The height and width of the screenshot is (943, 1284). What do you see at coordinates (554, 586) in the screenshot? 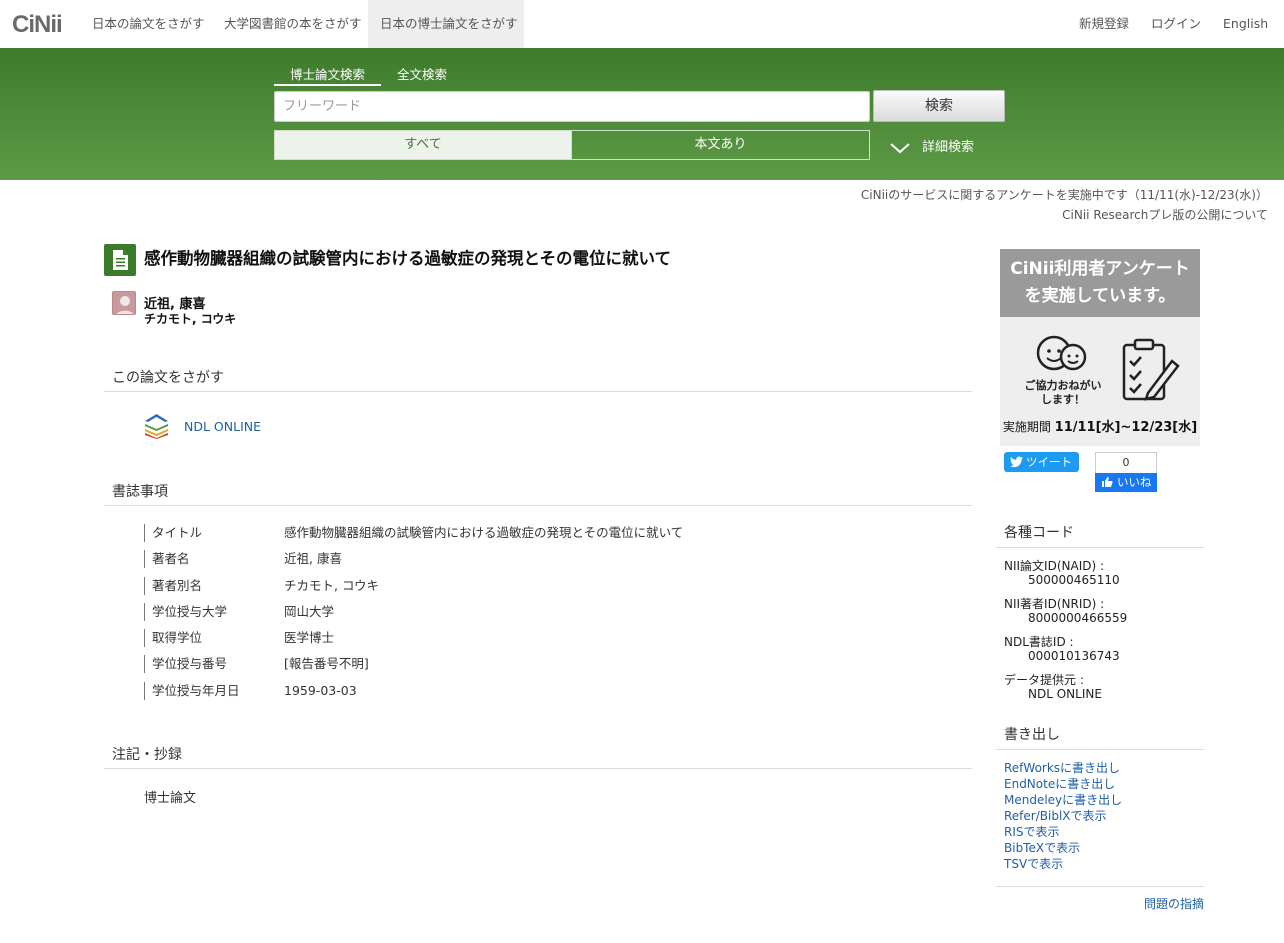
I see `bib-row: 著者別名 チカモト, コウキ` at bounding box center [554, 586].